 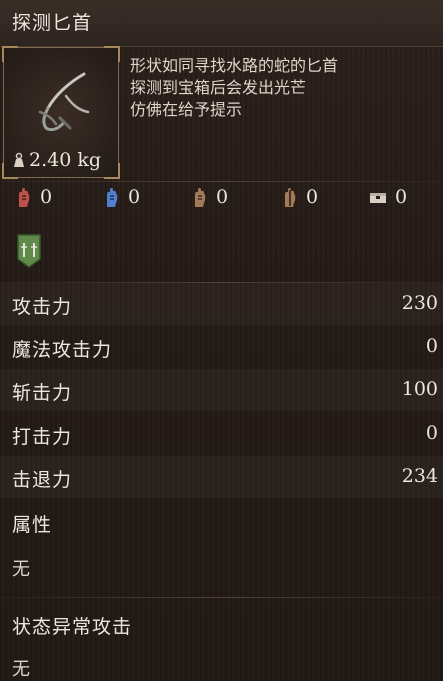 I want to click on stat-row-knockback: 击退力 234, so click(x=221, y=477).